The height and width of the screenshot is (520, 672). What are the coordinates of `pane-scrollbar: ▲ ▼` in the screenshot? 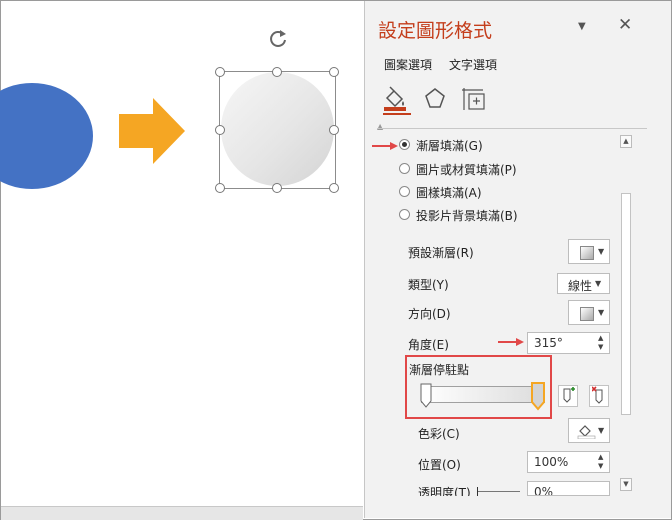 It's located at (626, 313).